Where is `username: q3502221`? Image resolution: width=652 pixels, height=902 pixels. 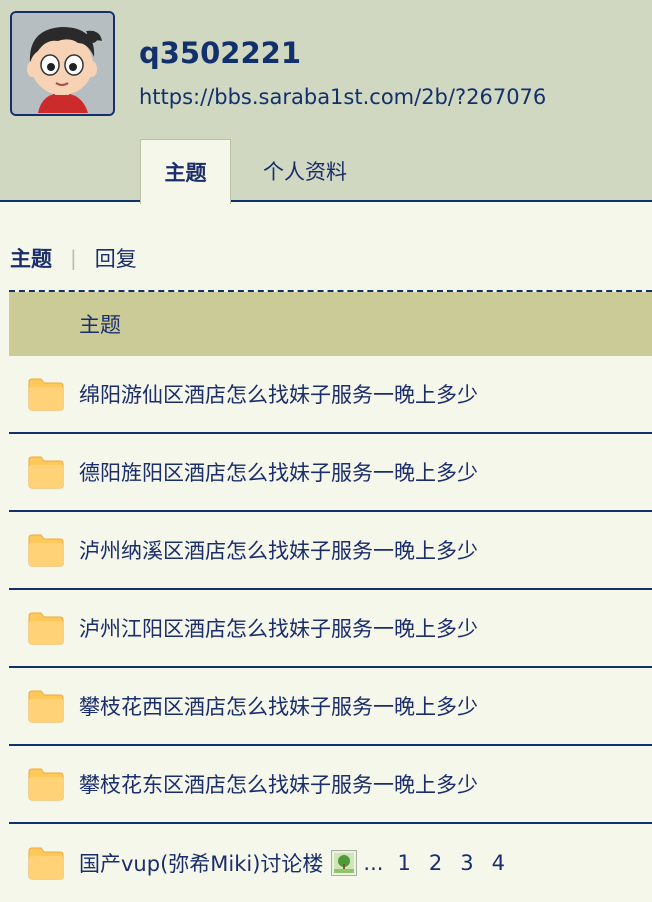 username: q3502221 is located at coordinates (220, 53).